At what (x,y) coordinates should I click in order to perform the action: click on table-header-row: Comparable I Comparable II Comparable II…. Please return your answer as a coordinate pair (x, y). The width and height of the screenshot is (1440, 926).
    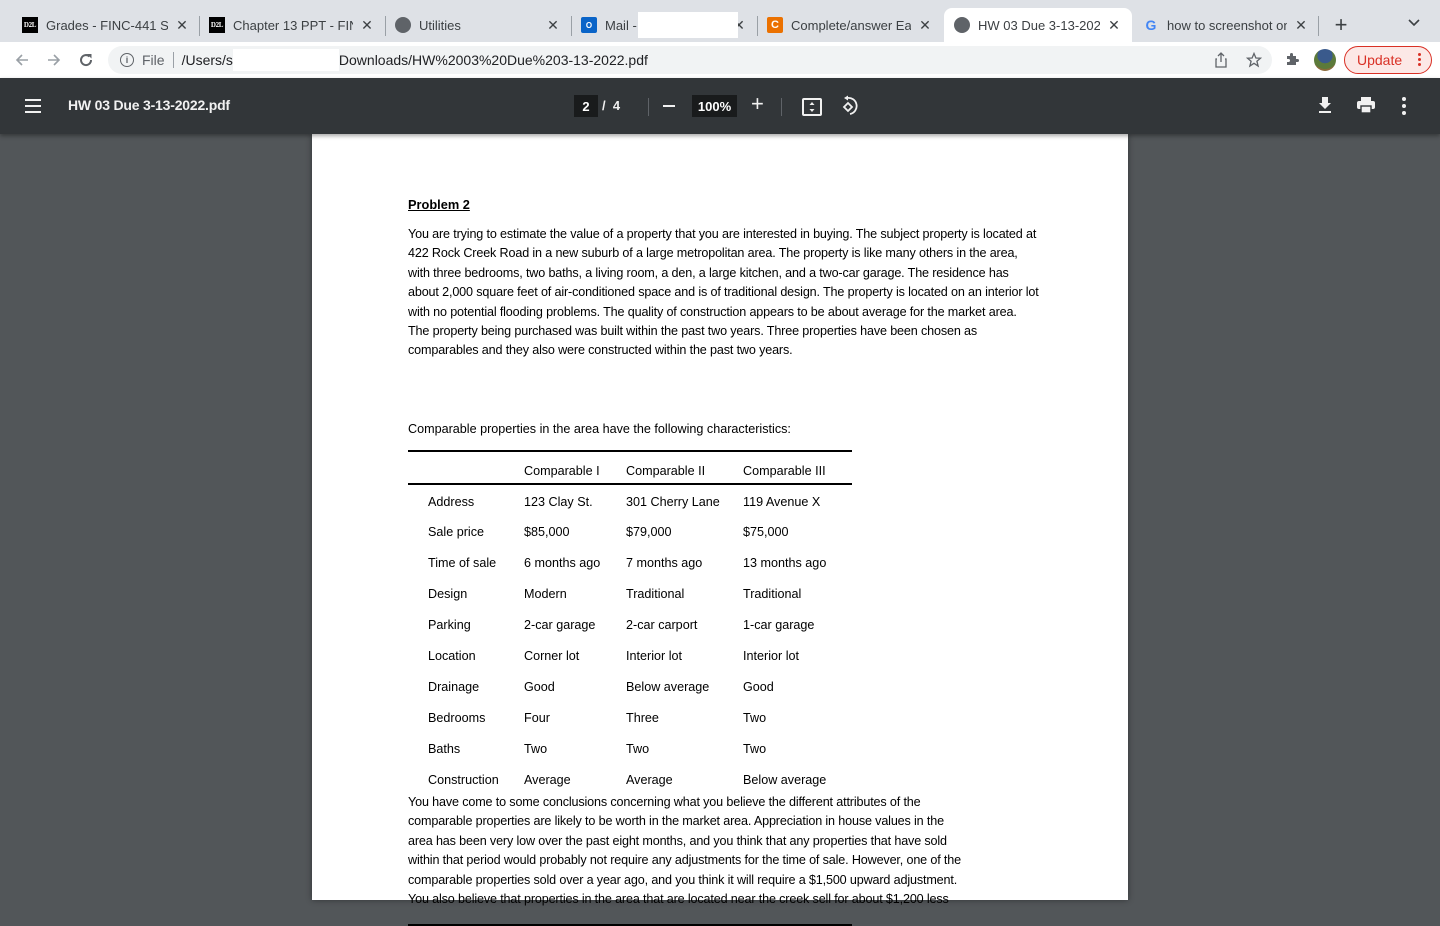
    Looking at the image, I should click on (630, 474).